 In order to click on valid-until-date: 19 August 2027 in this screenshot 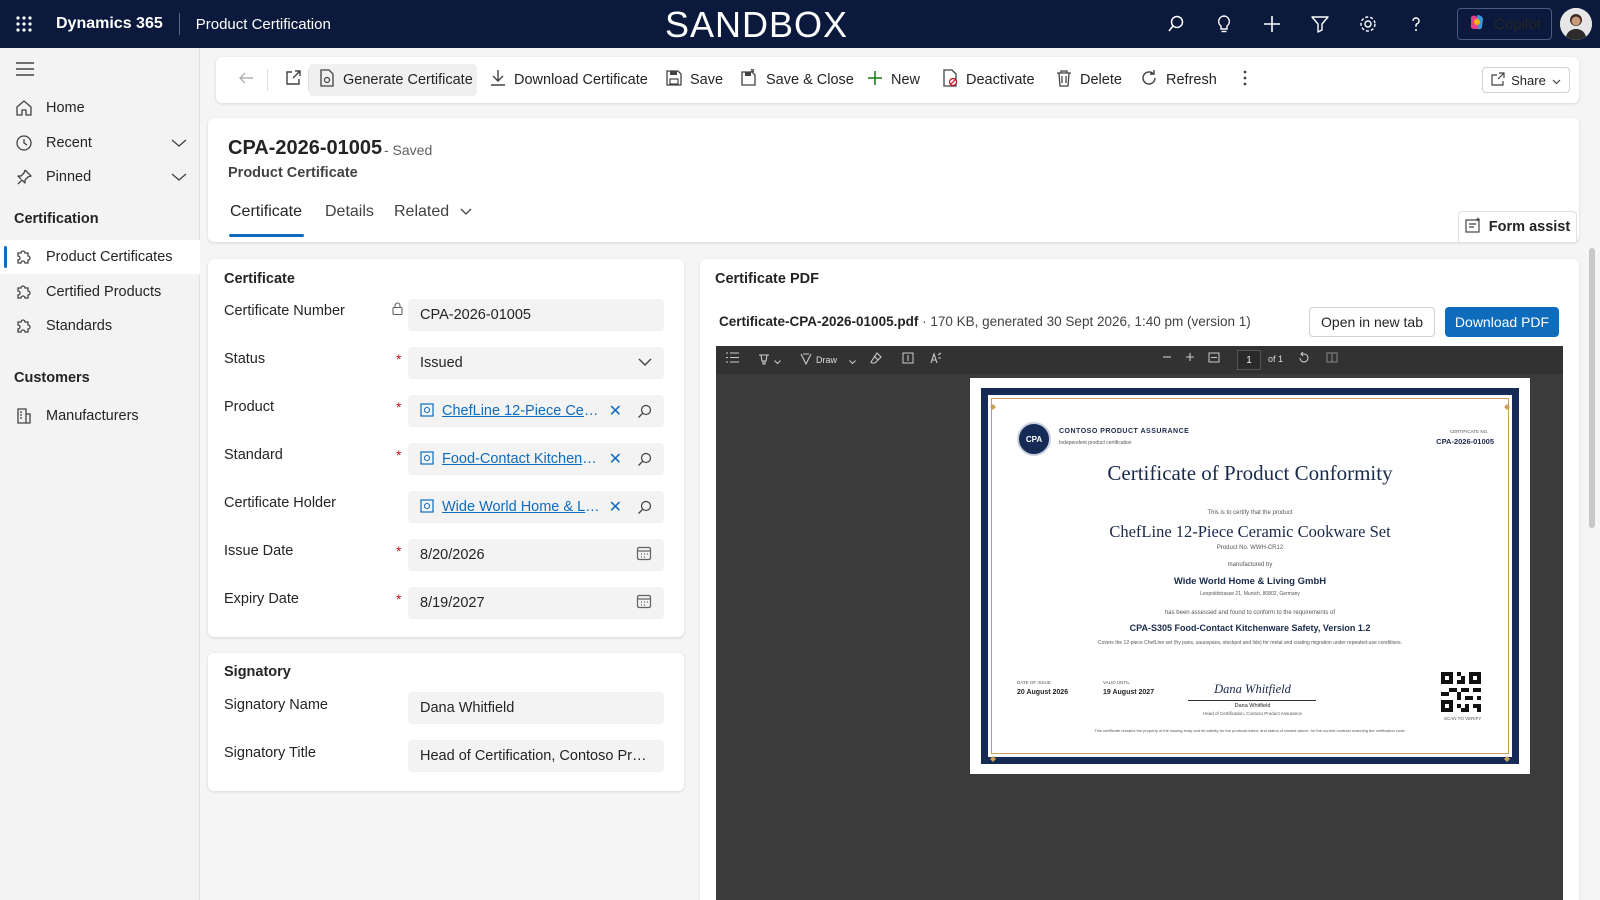, I will do `click(1129, 692)`.